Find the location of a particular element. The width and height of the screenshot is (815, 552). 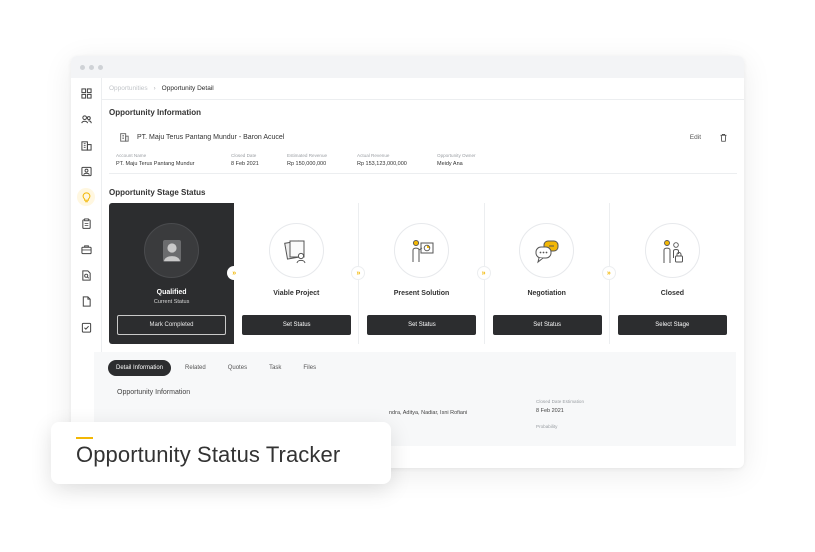

info-field-label: Estimated Revenue is located at coordinates (307, 155).